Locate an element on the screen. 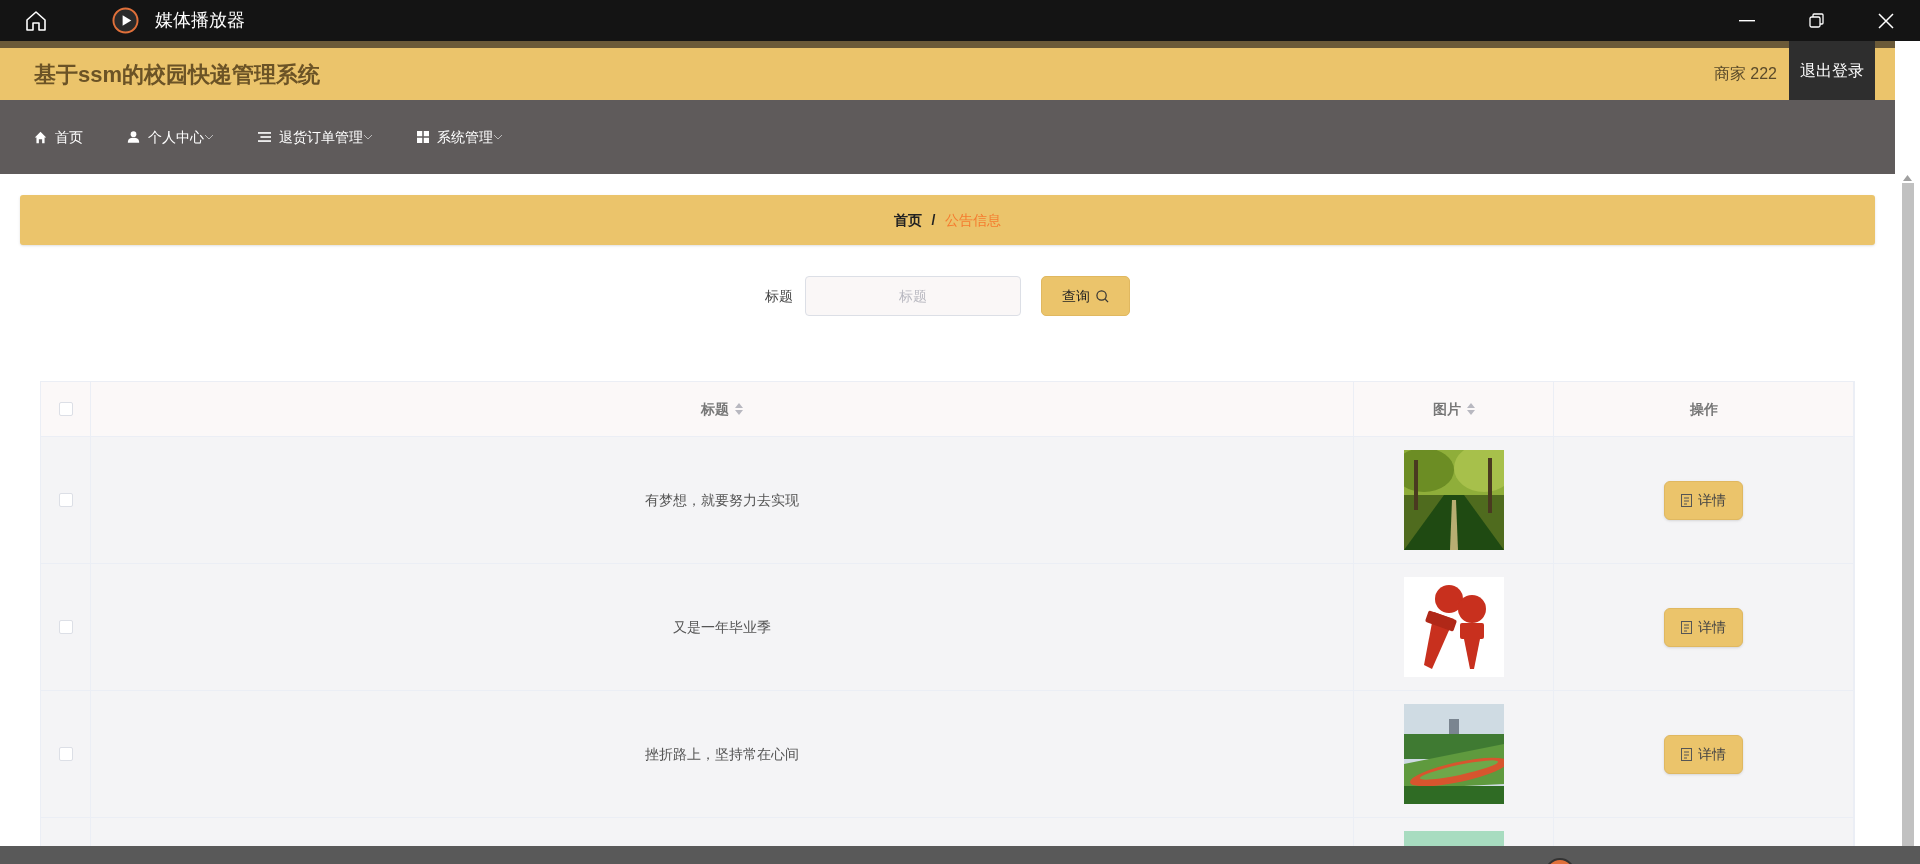  breadcrumb-item: 首页 is located at coordinates (907, 220).